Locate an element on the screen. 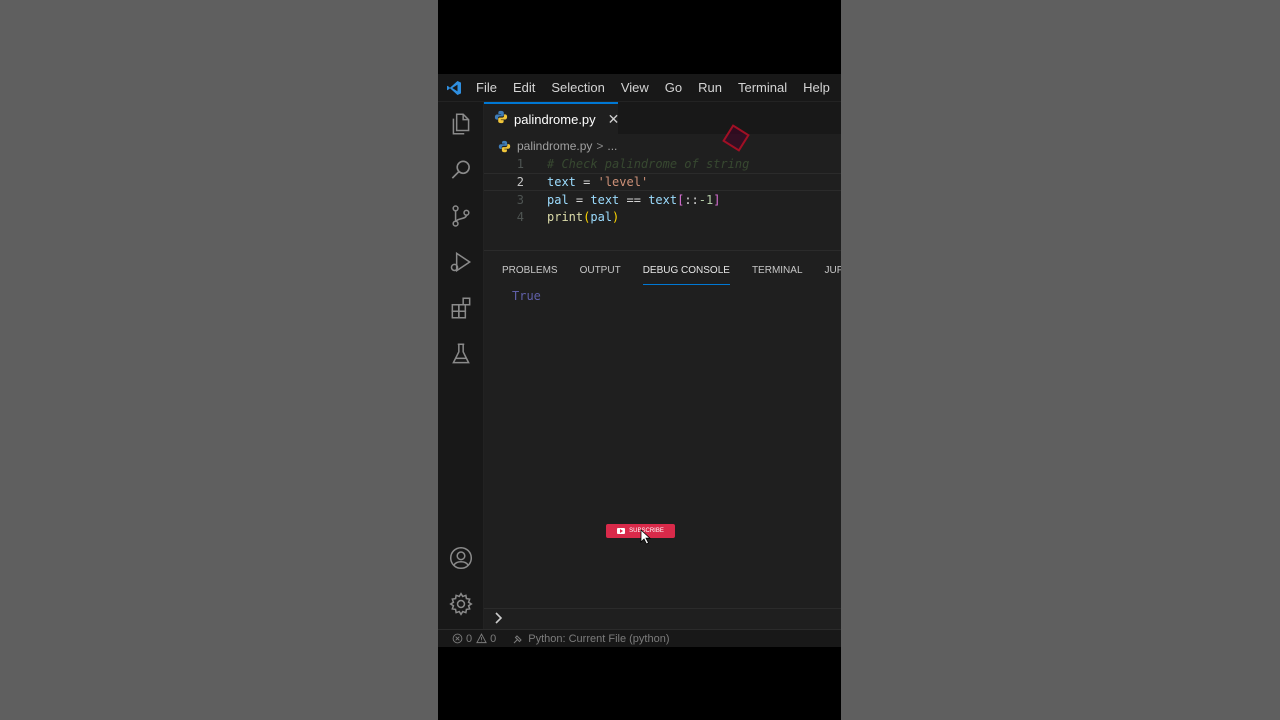 Image resolution: width=1280 pixels, height=720 pixels. code-text: # Check palindrome of string is located at coordinates (648, 164).